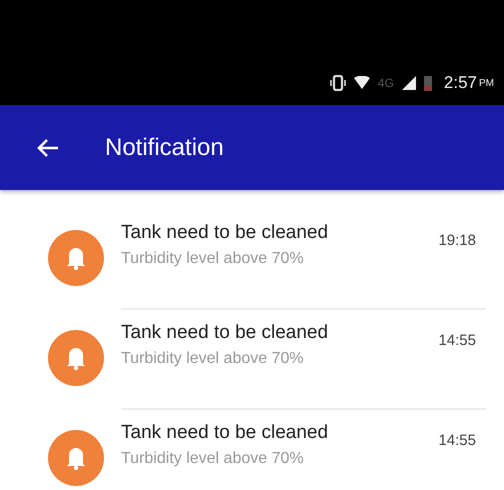  Describe the element at coordinates (457, 241) in the screenshot. I see `notification-time: 19:18` at that location.